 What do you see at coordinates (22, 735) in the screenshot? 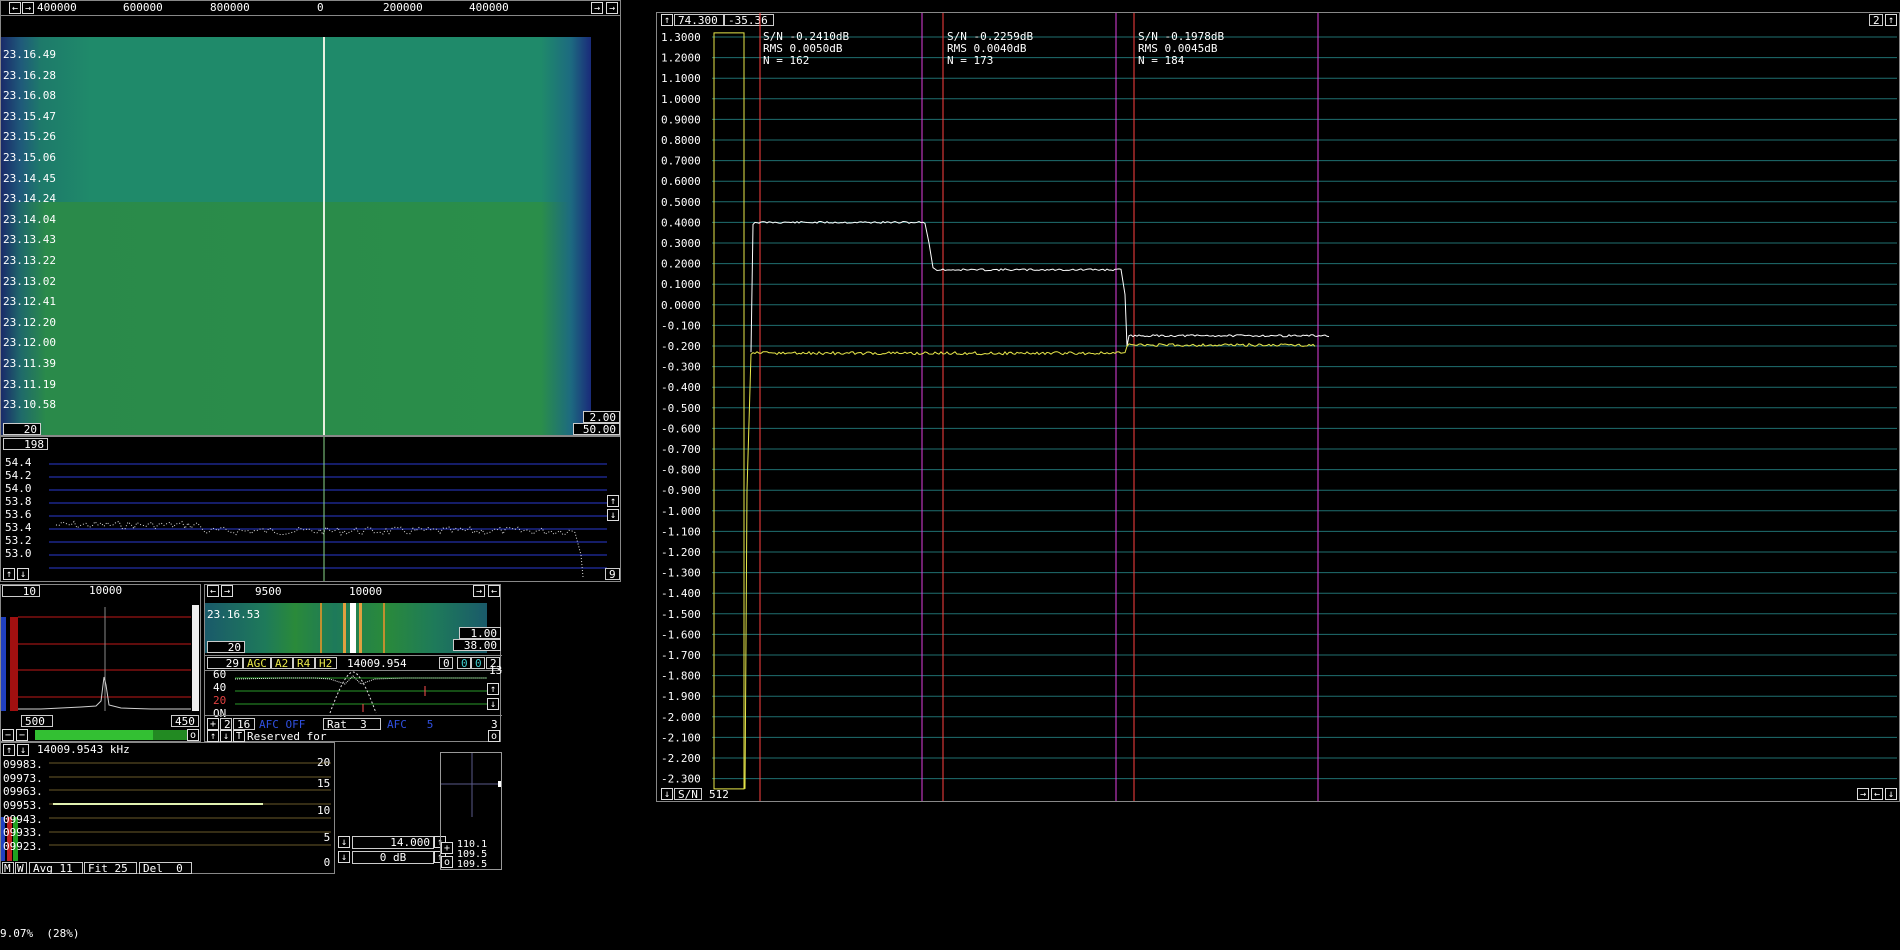
I see `baseband-minus2-button: −` at bounding box center [22, 735].